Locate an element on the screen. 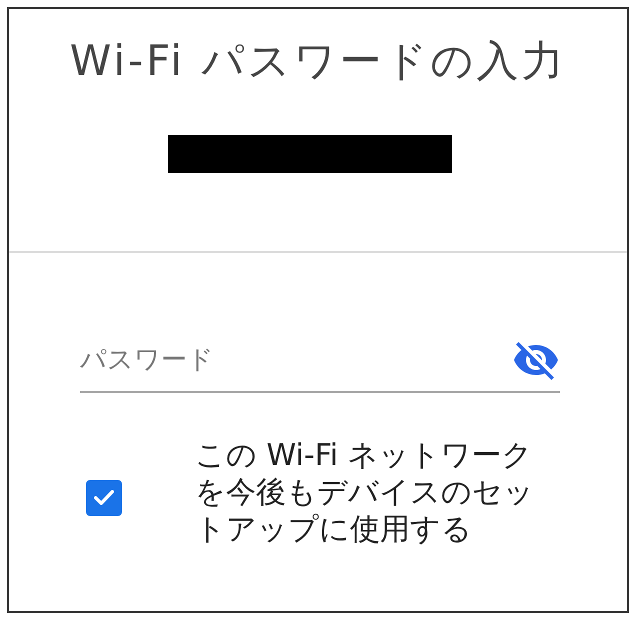 Image resolution: width=640 pixels, height=621 pixels. eye-slash-icon is located at coordinates (536, 361).